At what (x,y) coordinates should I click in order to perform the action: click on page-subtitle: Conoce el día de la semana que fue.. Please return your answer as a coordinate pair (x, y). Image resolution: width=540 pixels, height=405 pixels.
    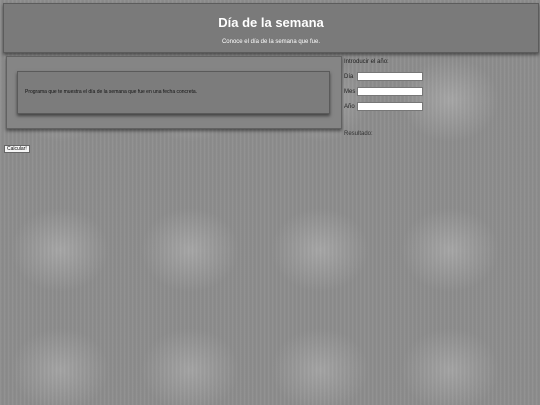
    Looking at the image, I should click on (271, 42).